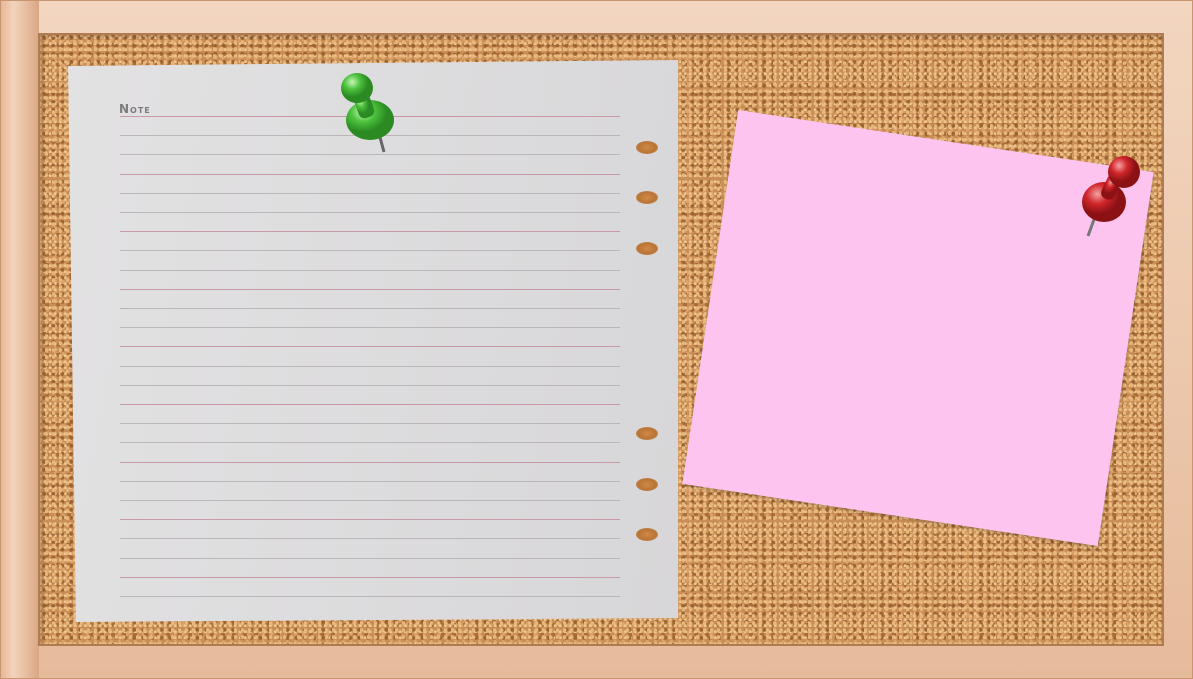 The height and width of the screenshot is (679, 1193). What do you see at coordinates (367, 113) in the screenshot?
I see `green-pushpin-icon` at bounding box center [367, 113].